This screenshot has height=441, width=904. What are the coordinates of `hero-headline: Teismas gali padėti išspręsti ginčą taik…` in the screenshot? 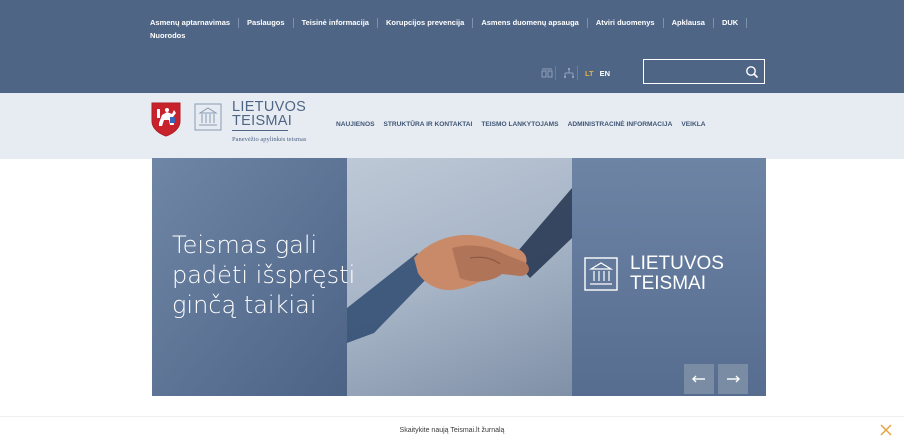 It's located at (263, 275).